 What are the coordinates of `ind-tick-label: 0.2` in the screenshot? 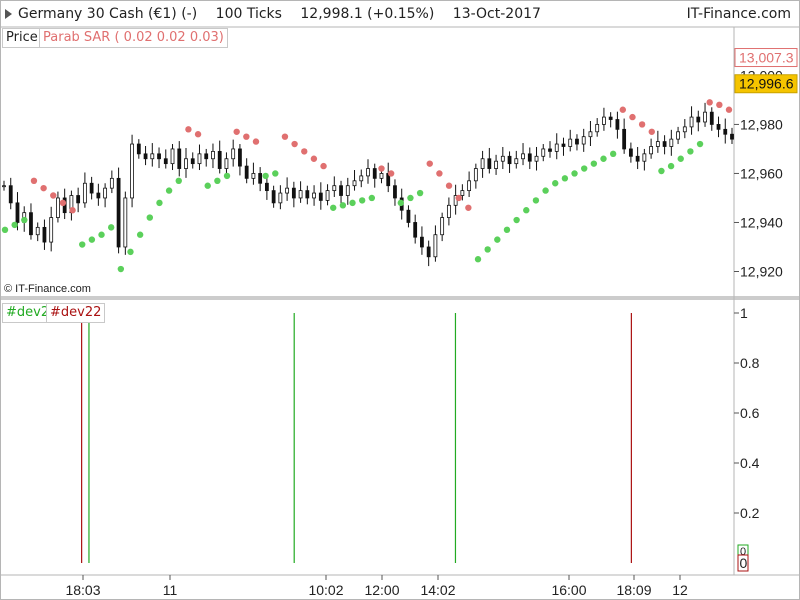 It's located at (750, 513).